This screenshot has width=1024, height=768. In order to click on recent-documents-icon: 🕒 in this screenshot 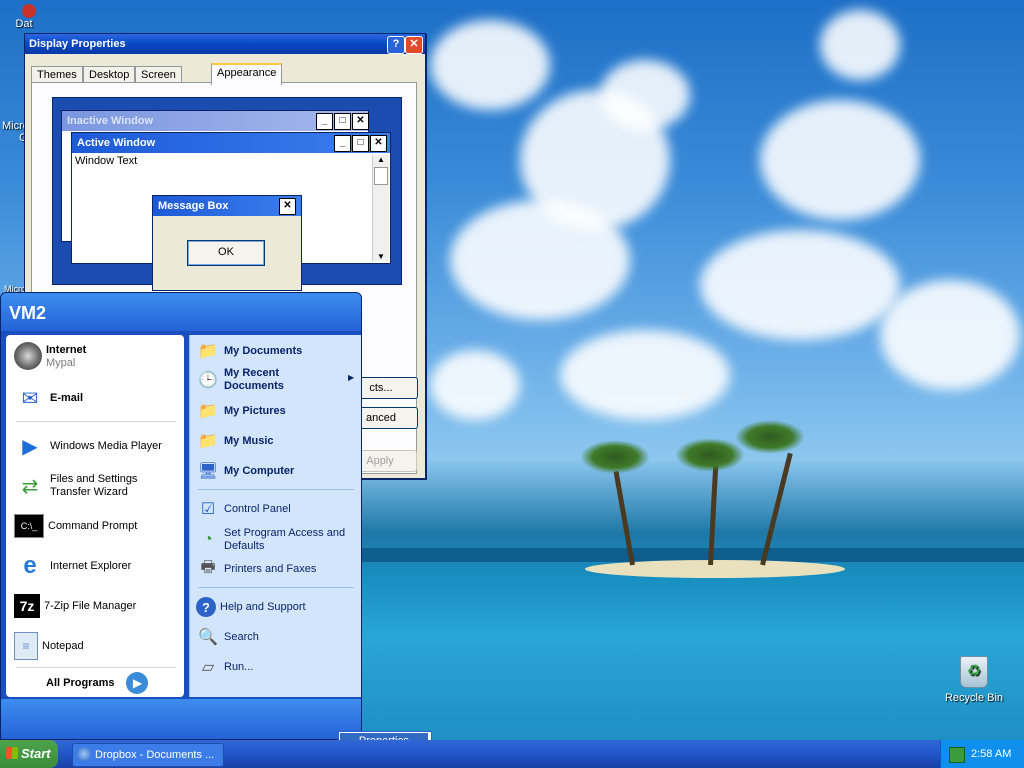, I will do `click(208, 380)`.